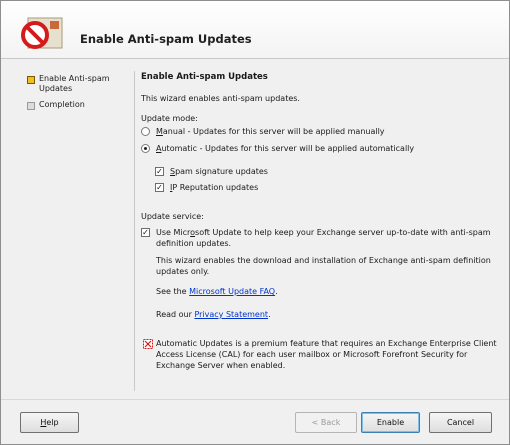  What do you see at coordinates (214, 187) in the screenshot?
I see `ip-reputation-label: IP Reputation updates` at bounding box center [214, 187].